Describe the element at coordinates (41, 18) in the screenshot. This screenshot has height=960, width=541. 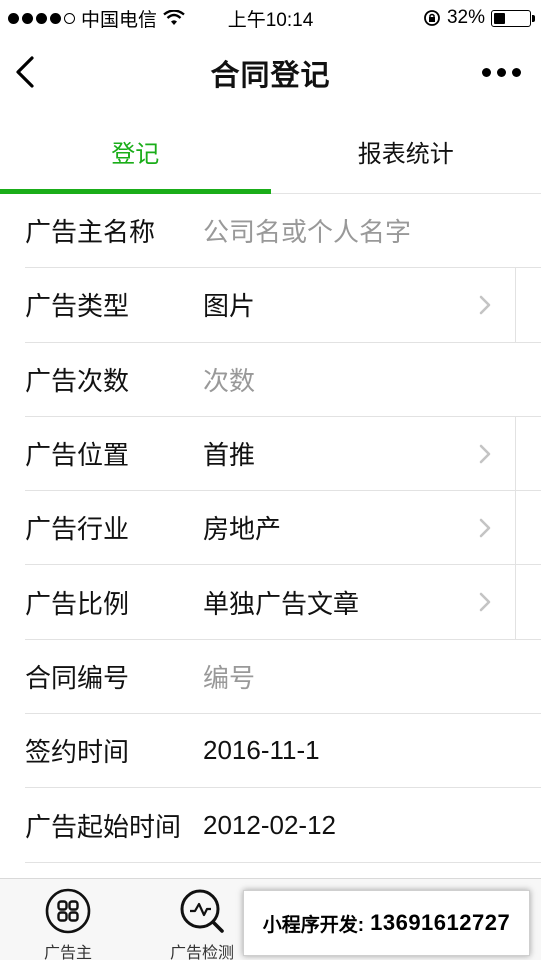
I see `signal-dots-icon` at that location.